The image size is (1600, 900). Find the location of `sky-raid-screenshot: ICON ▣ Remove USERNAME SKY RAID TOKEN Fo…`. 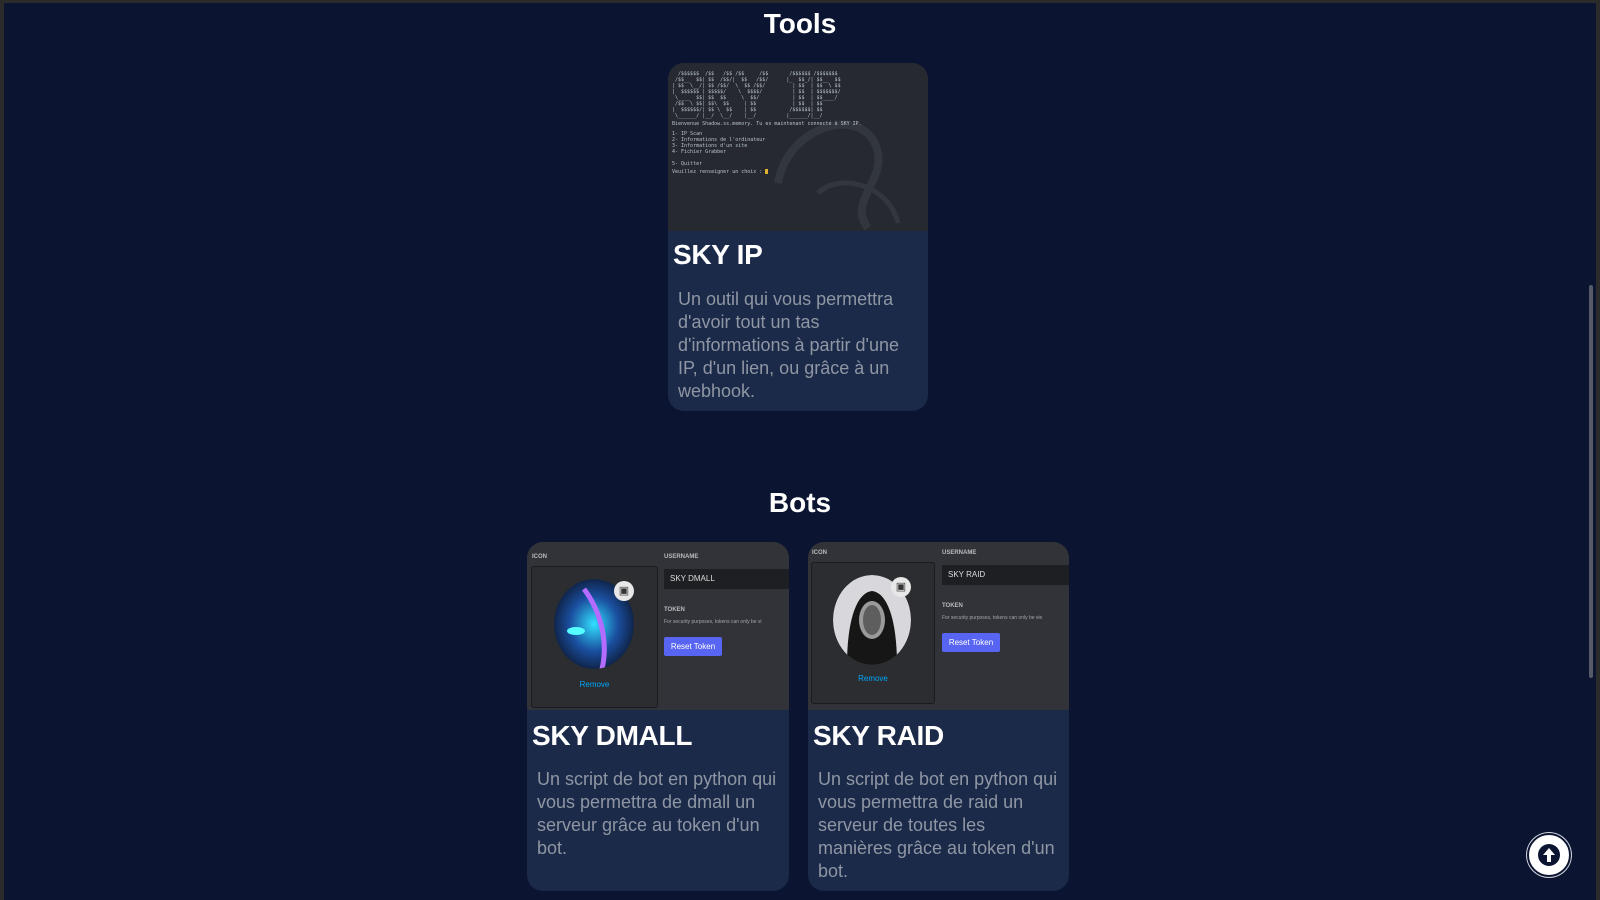

sky-raid-screenshot: ICON ▣ Remove USERNAME SKY RAID TOKEN Fo… is located at coordinates (938, 626).